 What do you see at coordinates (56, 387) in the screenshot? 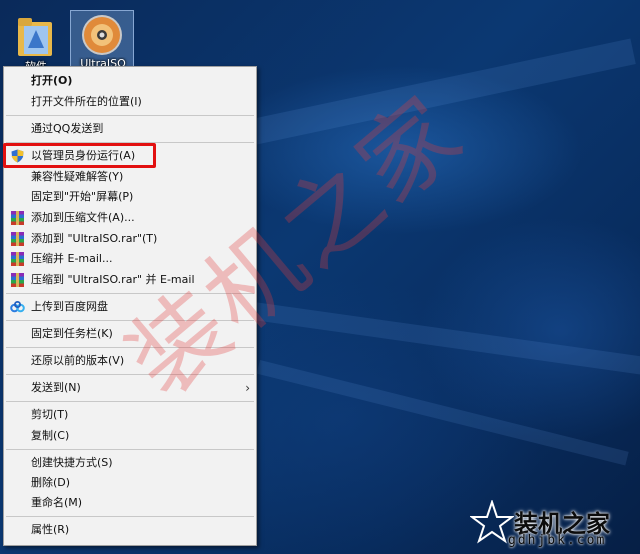
I see `menu-item-label: 发送到(N)` at bounding box center [56, 387].